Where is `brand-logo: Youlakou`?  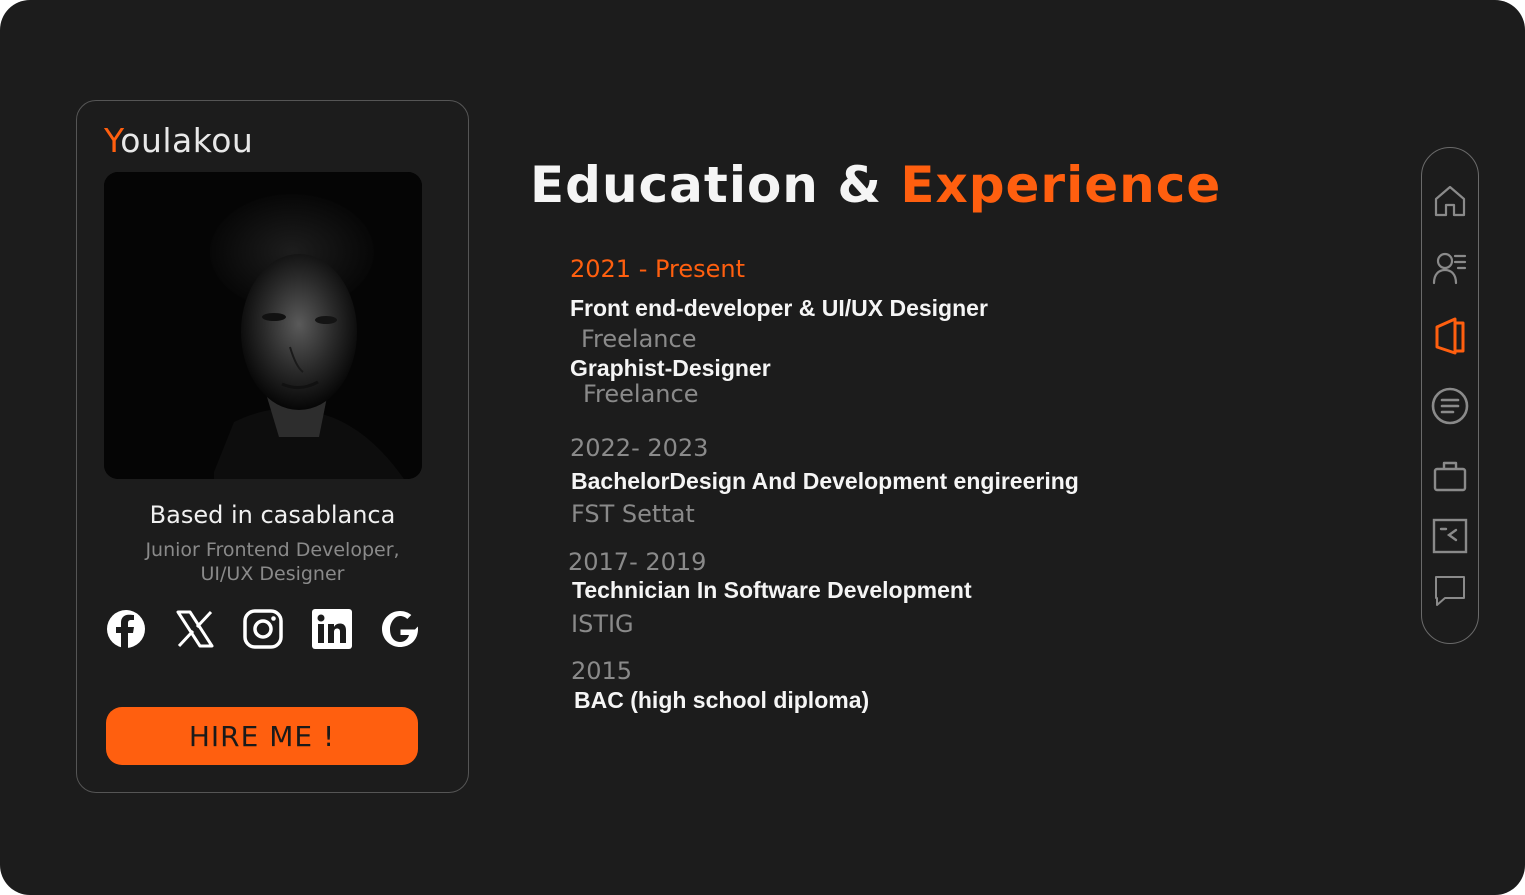 brand-logo: Youlakou is located at coordinates (178, 140).